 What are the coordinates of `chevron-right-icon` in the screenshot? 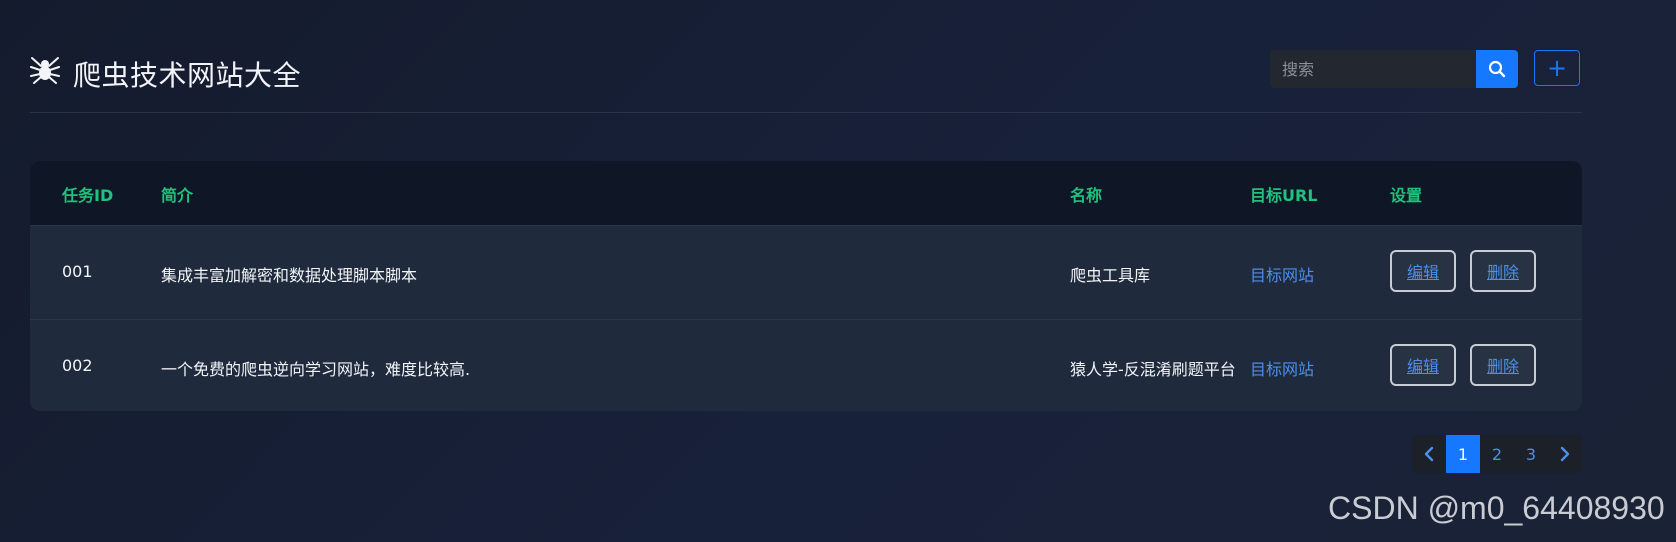 It's located at (1565, 454).